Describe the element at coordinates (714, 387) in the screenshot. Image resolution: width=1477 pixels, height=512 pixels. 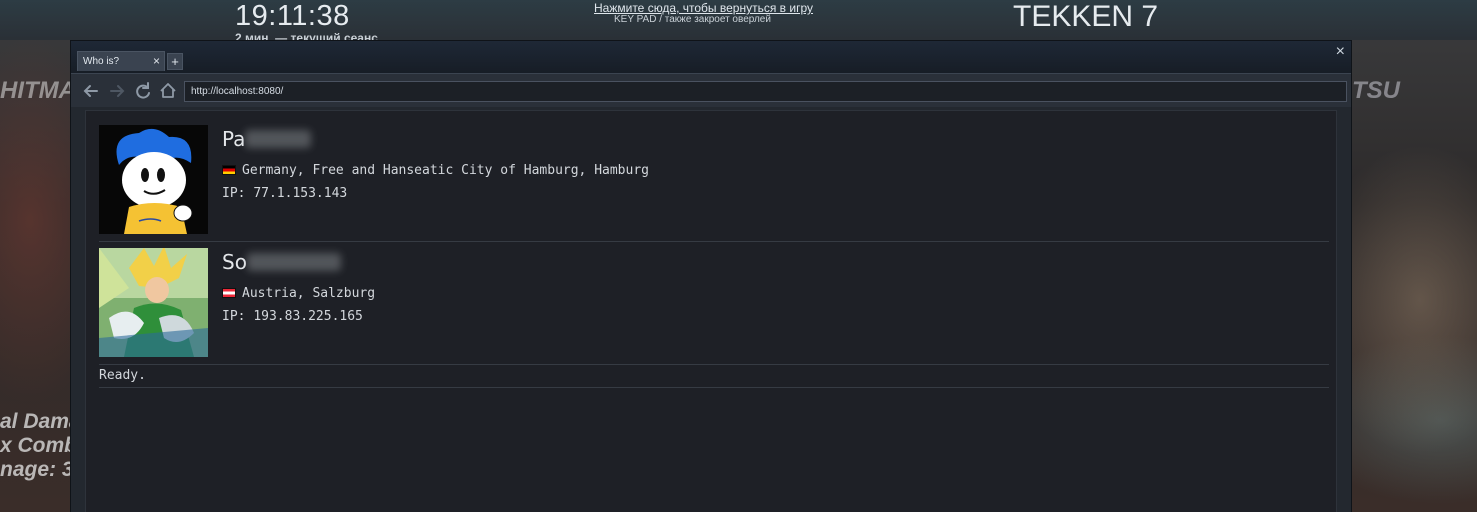
I see `status-divider` at that location.